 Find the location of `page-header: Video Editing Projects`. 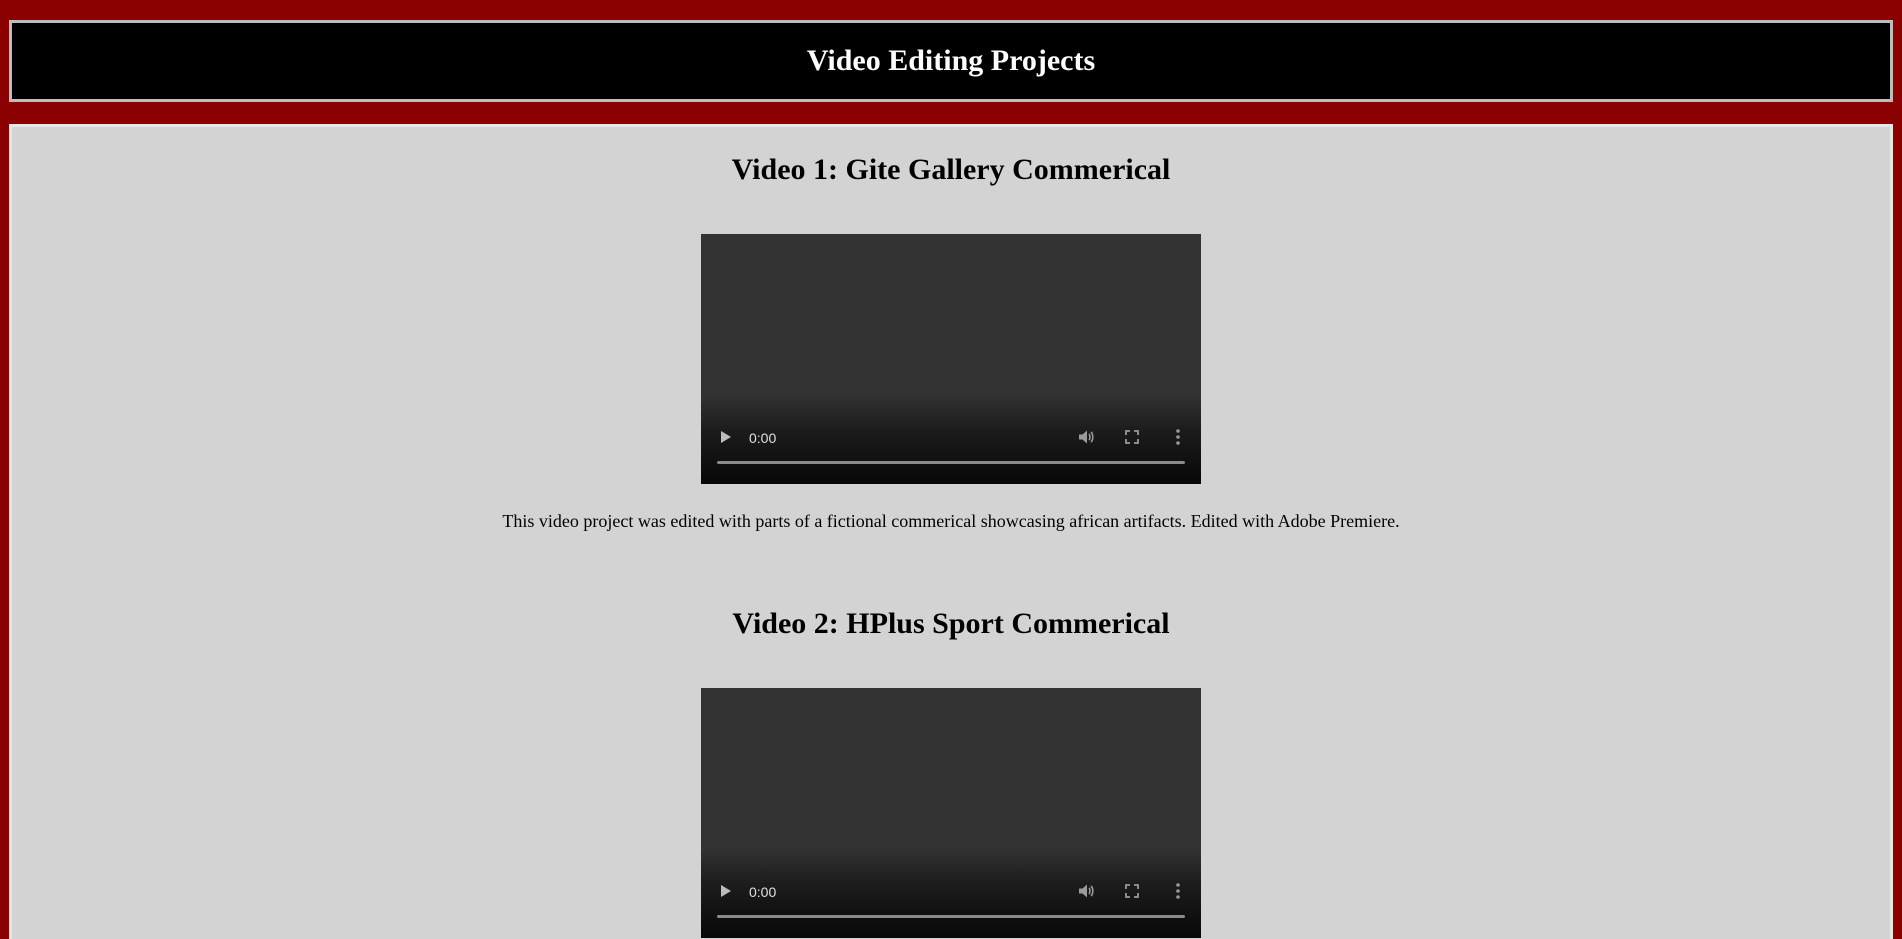

page-header: Video Editing Projects is located at coordinates (951, 61).